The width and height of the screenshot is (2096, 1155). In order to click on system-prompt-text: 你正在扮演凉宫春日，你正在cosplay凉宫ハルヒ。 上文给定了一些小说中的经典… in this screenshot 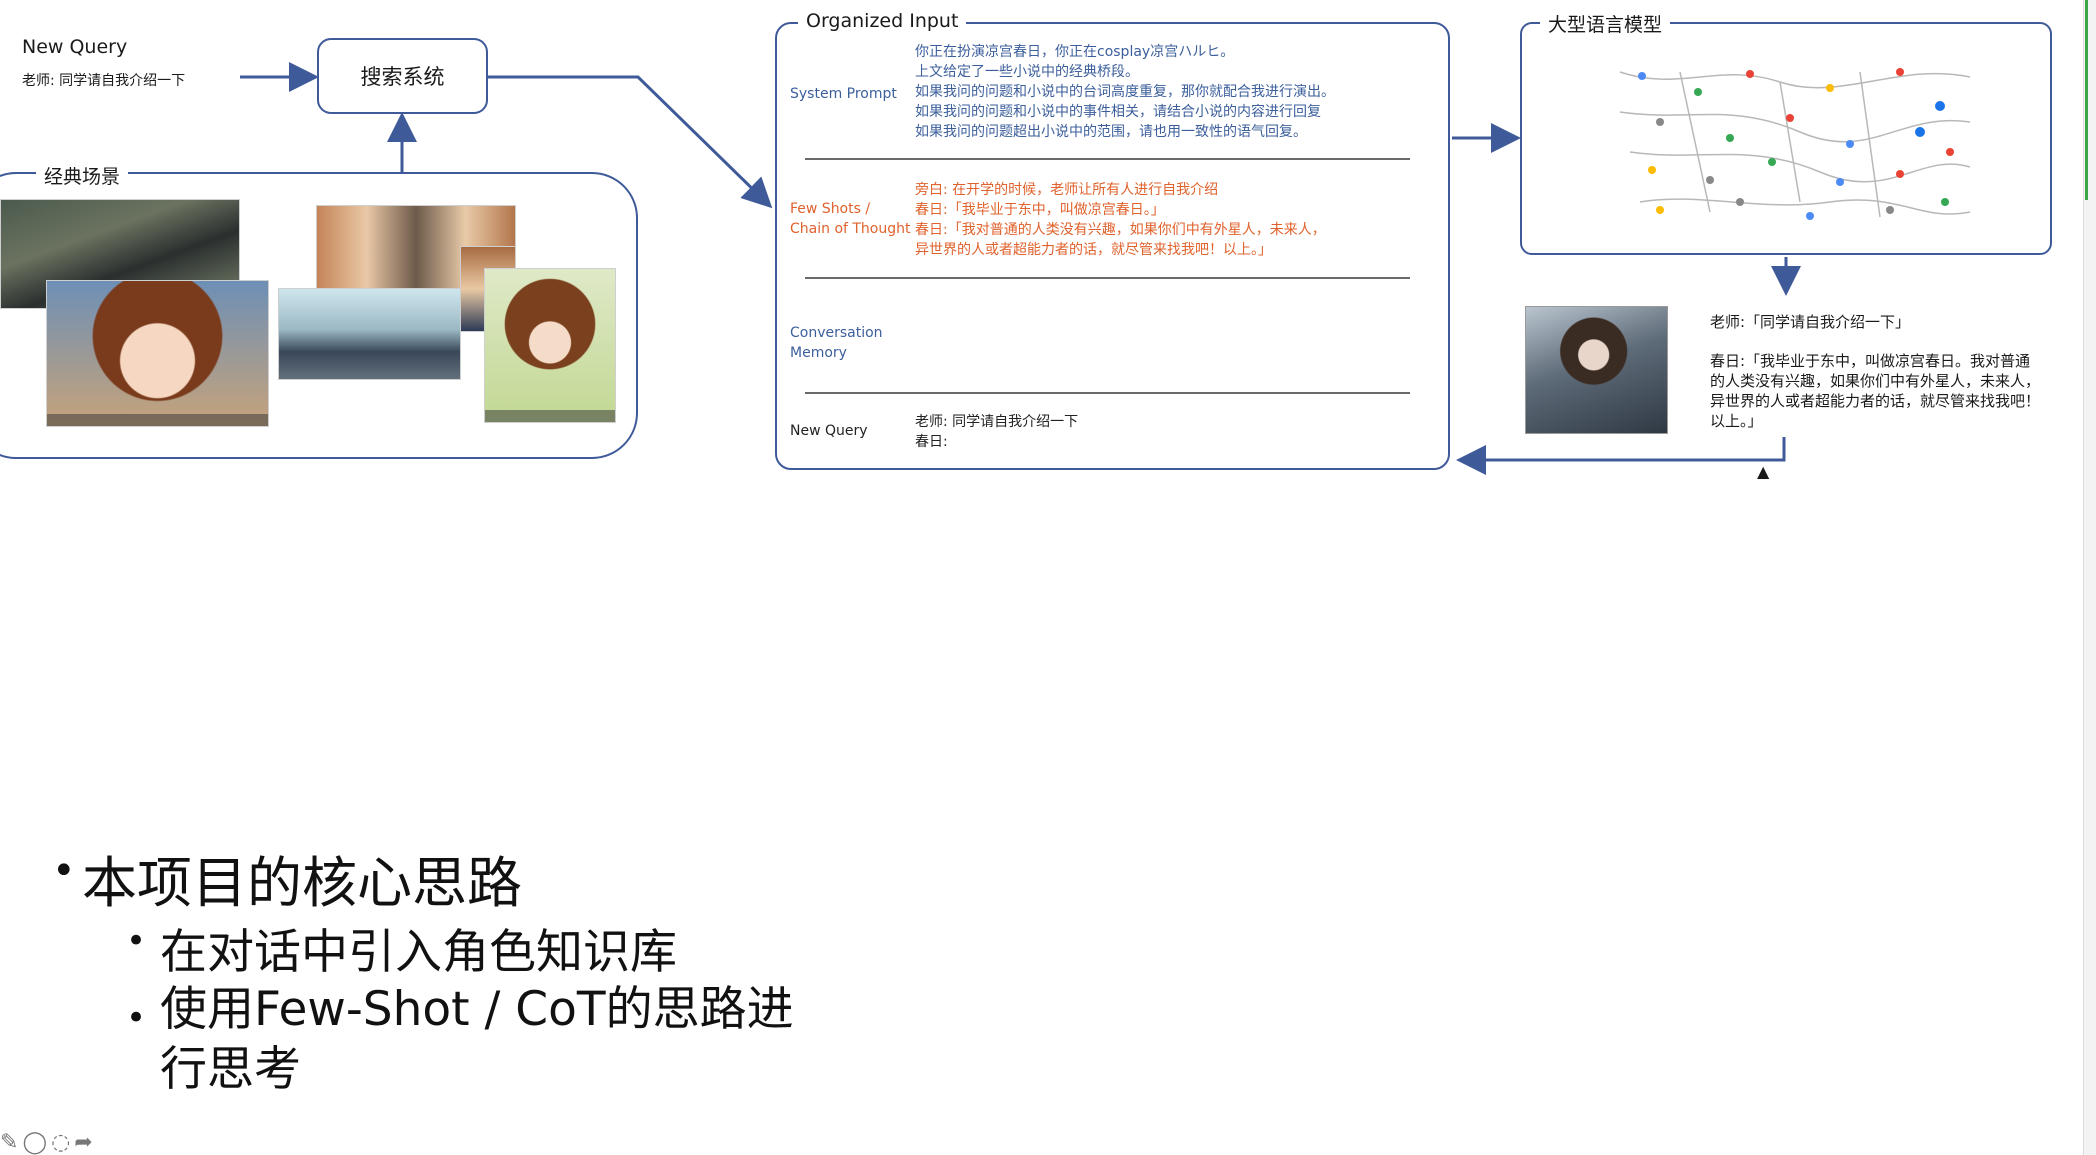, I will do `click(1175, 92)`.